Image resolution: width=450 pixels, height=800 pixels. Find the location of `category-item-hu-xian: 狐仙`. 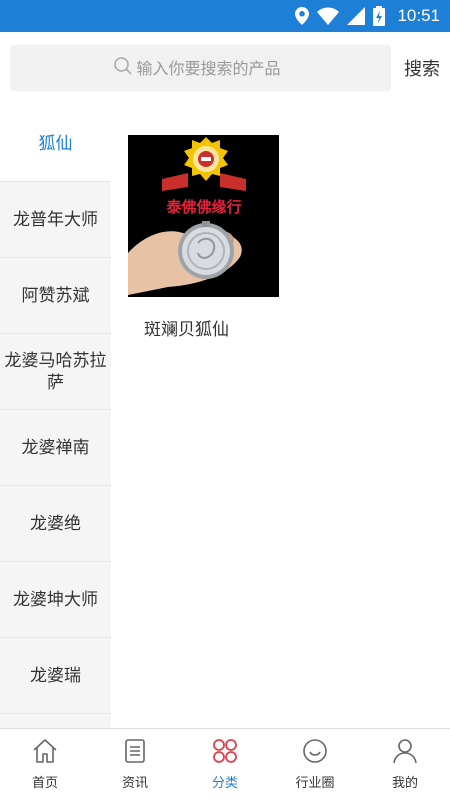

category-item-hu-xian: 狐仙 is located at coordinates (55, 144).